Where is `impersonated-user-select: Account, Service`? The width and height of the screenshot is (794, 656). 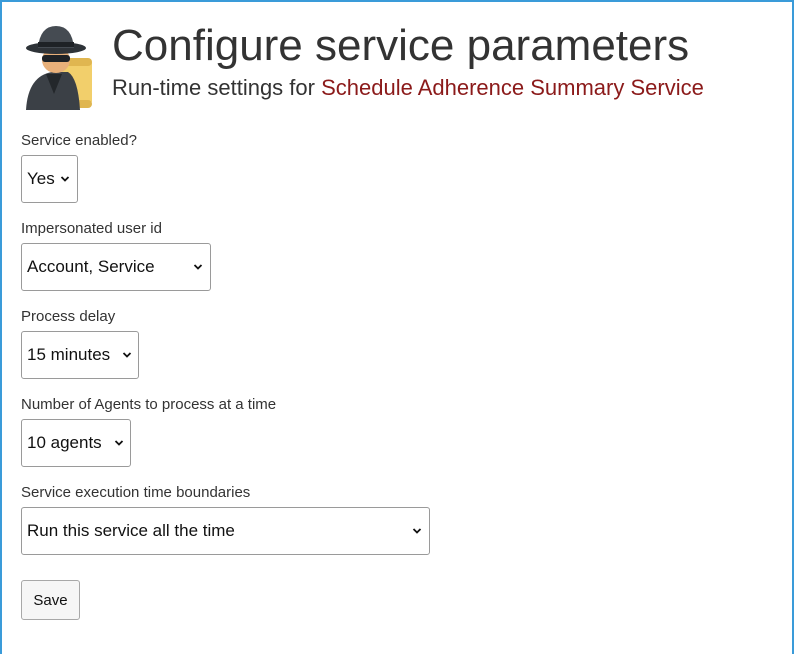 impersonated-user-select: Account, Service is located at coordinates (116, 267).